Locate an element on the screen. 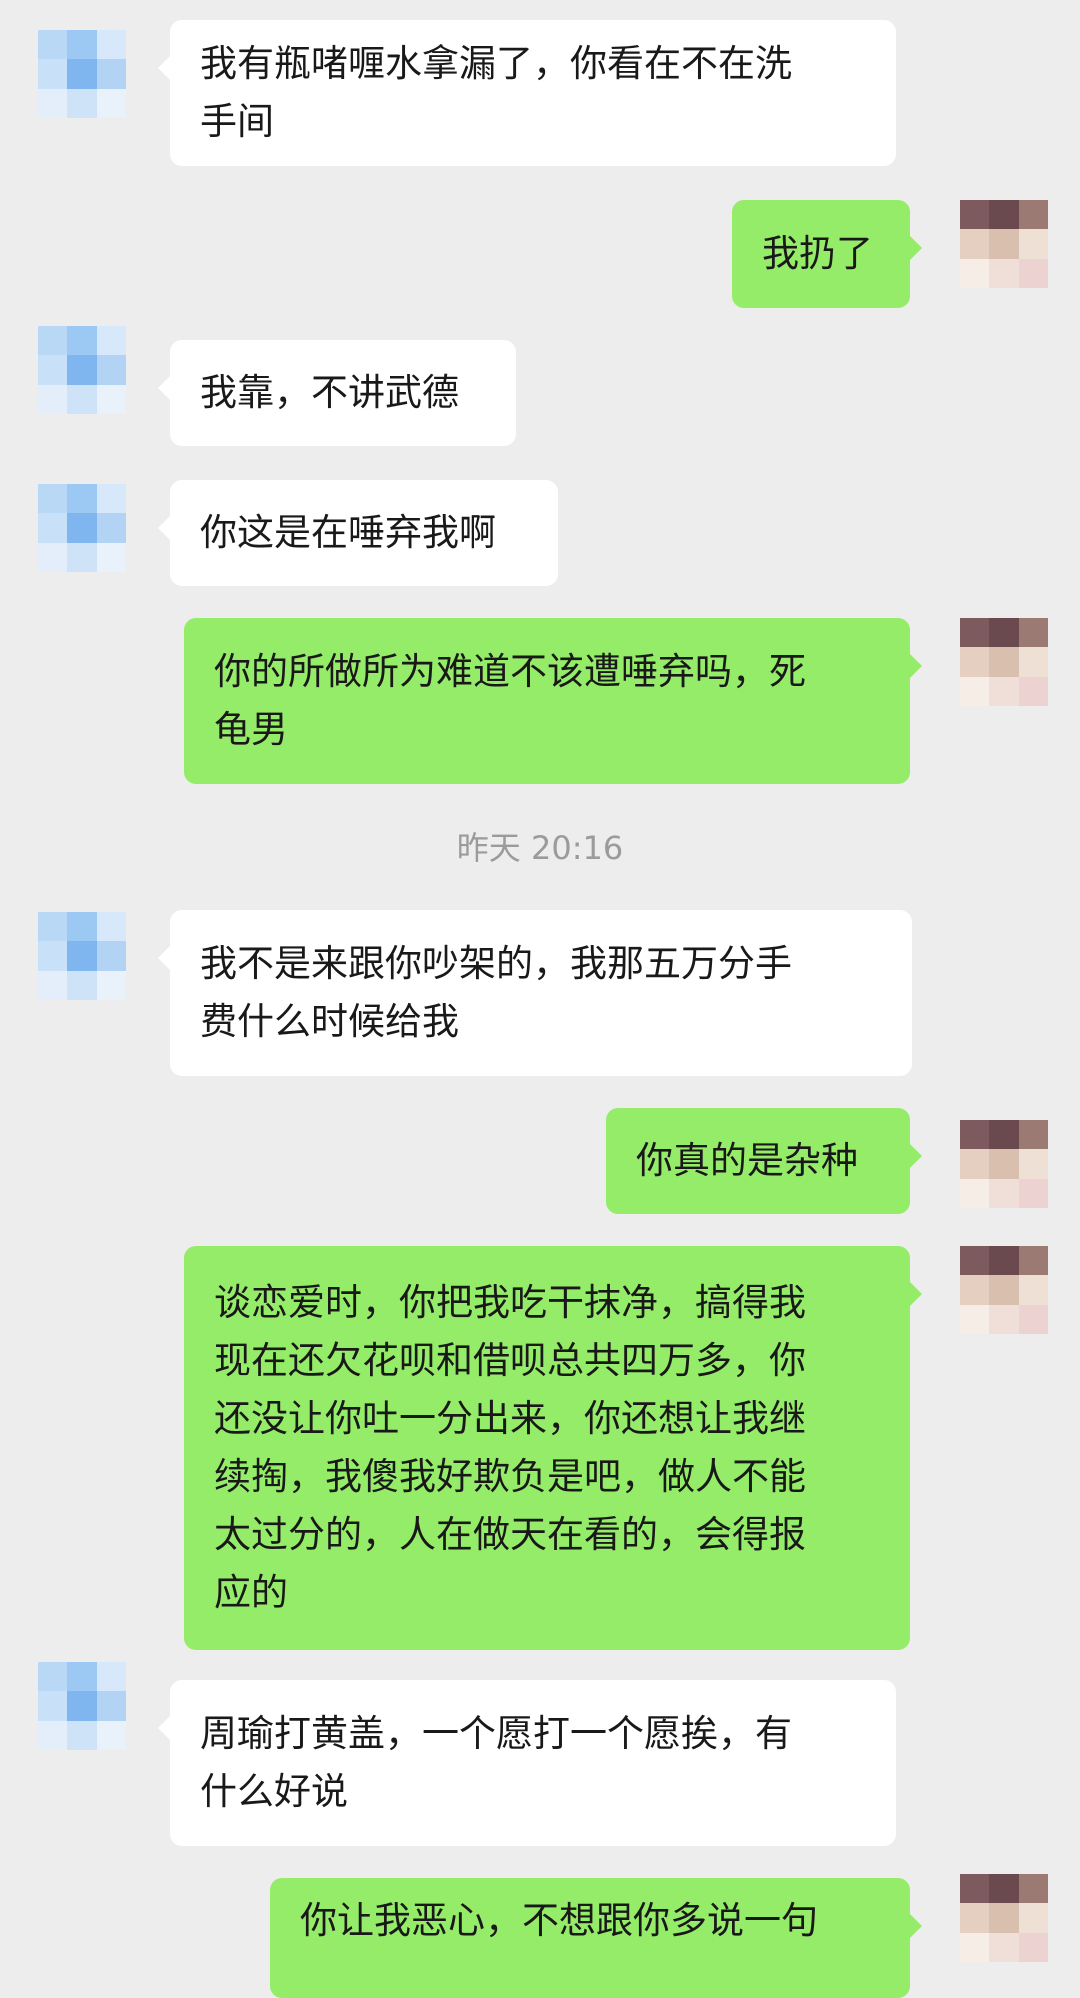  message-bubble-received: 你这是在唾弃我啊 is located at coordinates (358, 533).